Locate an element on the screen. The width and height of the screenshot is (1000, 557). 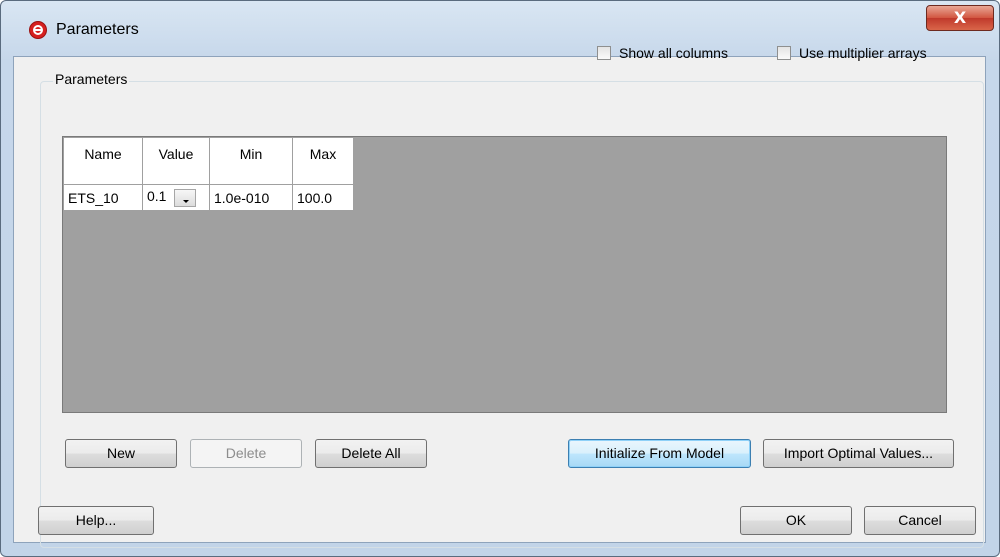
delete-all-button: Delete All is located at coordinates (371, 453).